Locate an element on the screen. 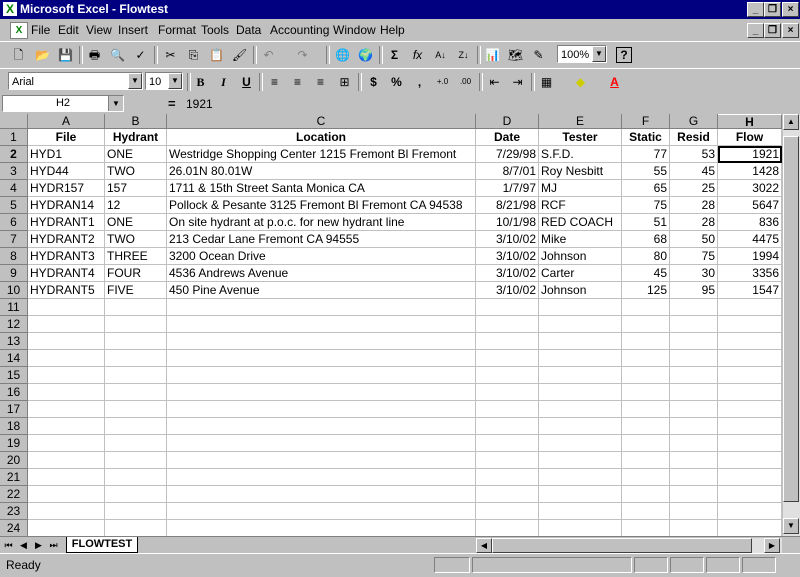  table-cell: FIVE is located at coordinates (136, 290).